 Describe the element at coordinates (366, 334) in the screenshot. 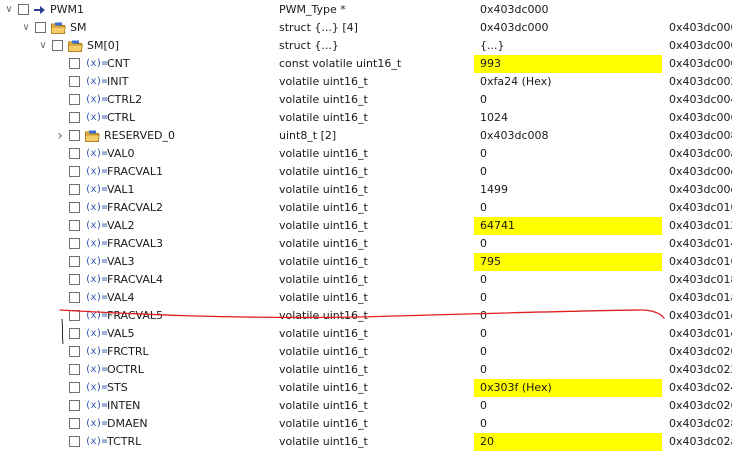

I see `tree-row: (x)= VAL5 volatile uint16_t 0 0x403dc01e` at that location.